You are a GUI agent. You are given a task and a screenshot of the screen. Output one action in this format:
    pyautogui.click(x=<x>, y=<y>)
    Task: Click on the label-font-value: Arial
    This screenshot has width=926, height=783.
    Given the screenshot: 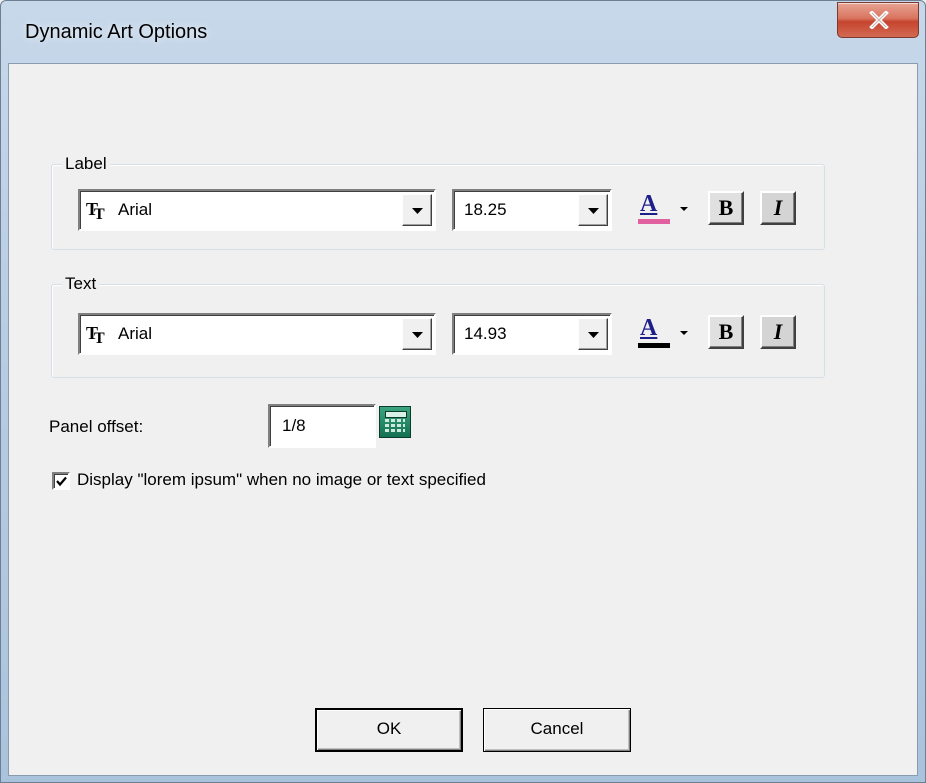 What is the action you would take?
    pyautogui.click(x=135, y=209)
    